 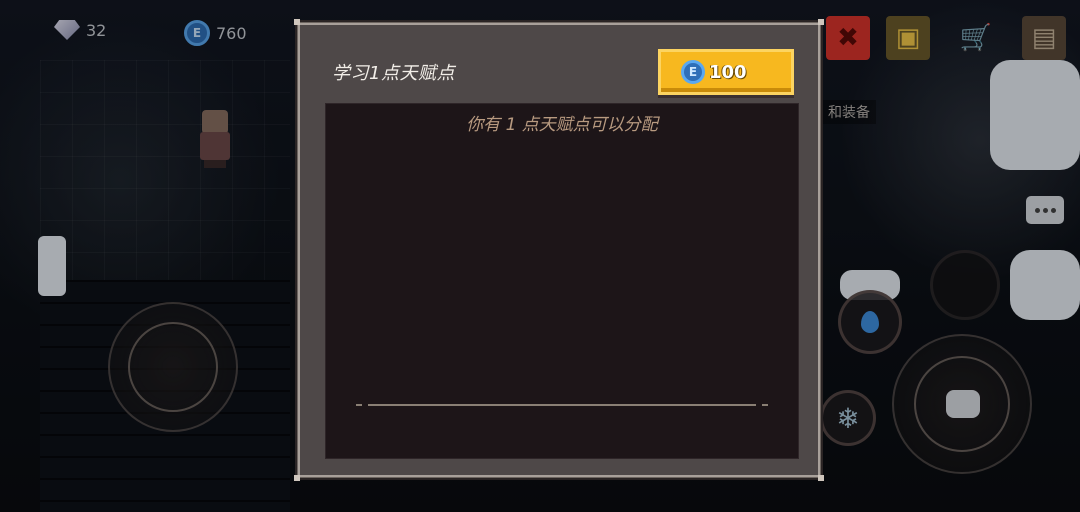 I want to click on divider, so click(x=562, y=405).